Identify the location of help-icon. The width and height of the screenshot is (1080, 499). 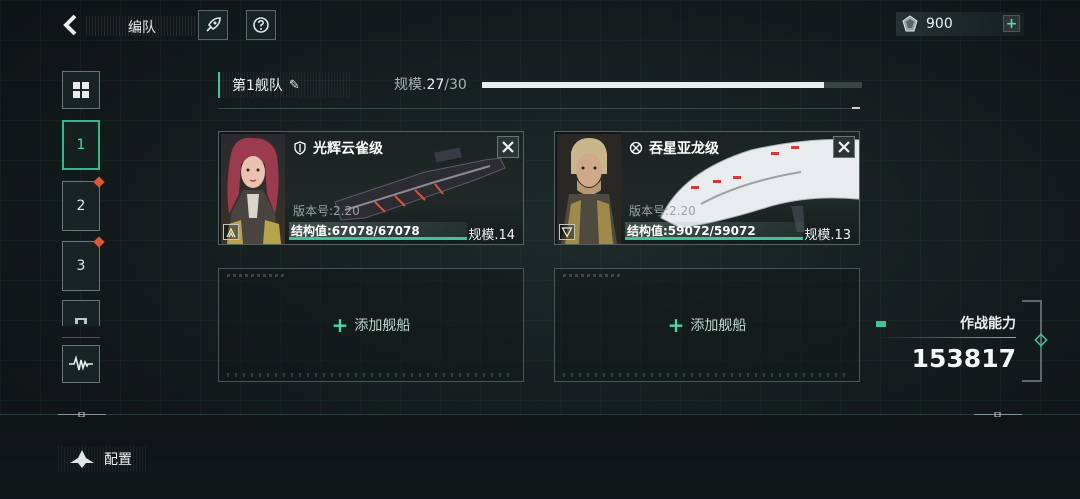
(261, 25).